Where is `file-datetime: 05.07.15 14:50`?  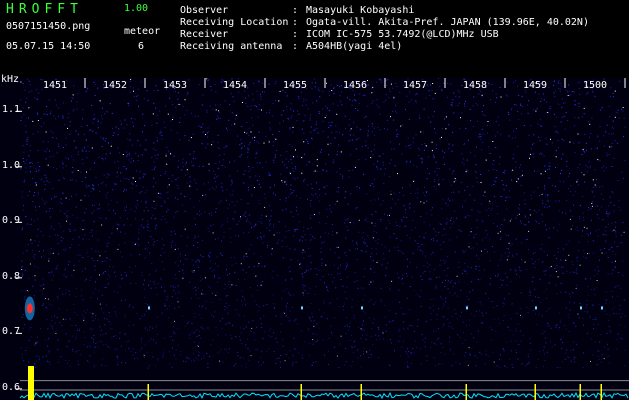
file-datetime: 05.07.15 14:50 is located at coordinates (48, 46).